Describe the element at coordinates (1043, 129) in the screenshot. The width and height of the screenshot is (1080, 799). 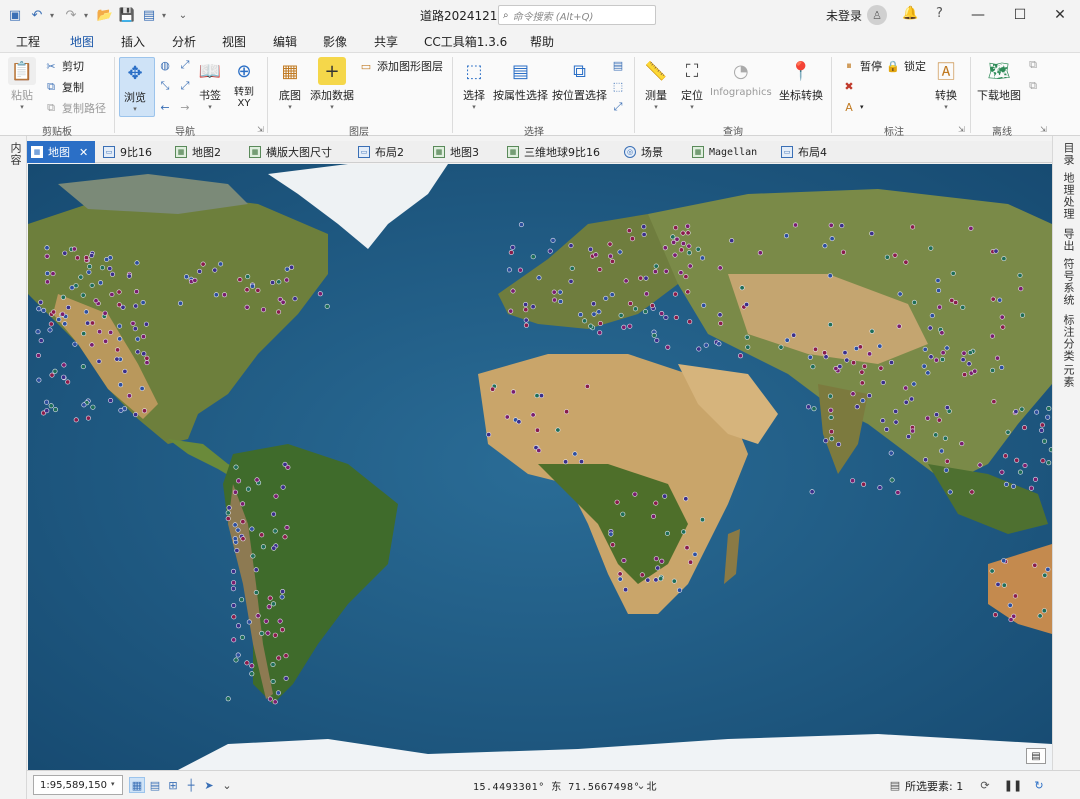
I see `offline-launcher-icon: ⇲` at that location.